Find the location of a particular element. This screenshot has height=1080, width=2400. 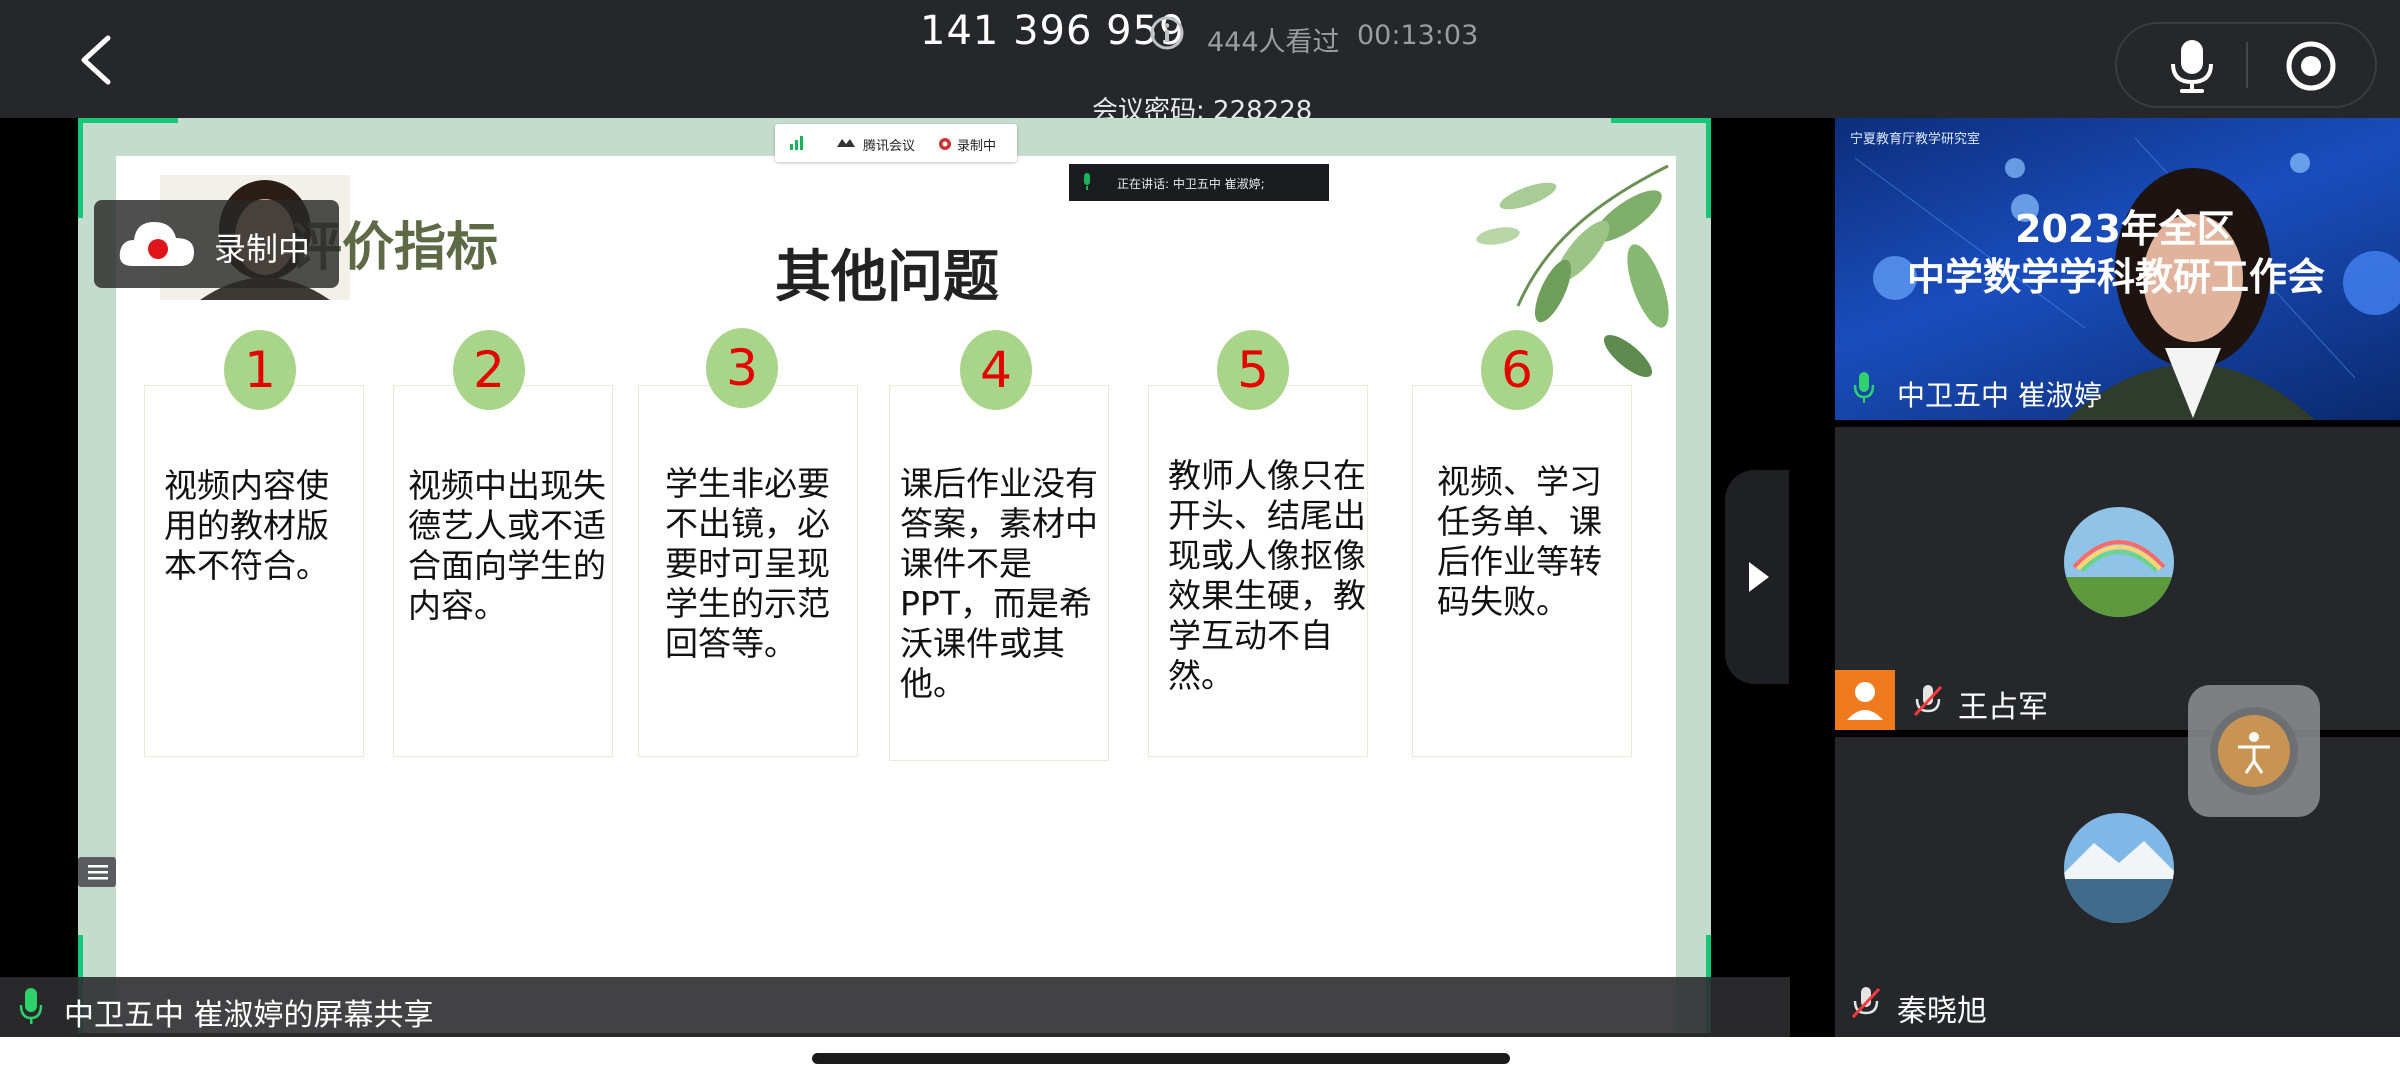

issue-number: 3 is located at coordinates (742, 368).